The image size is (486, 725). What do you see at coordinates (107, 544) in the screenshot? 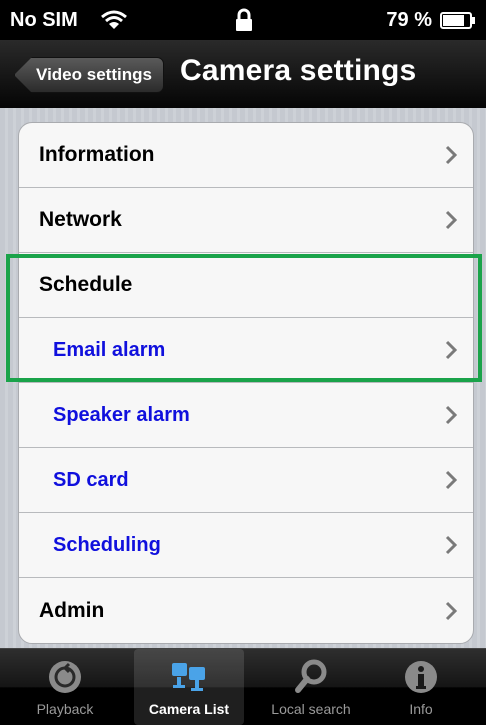
I see `menu-item-label: Scheduling` at bounding box center [107, 544].